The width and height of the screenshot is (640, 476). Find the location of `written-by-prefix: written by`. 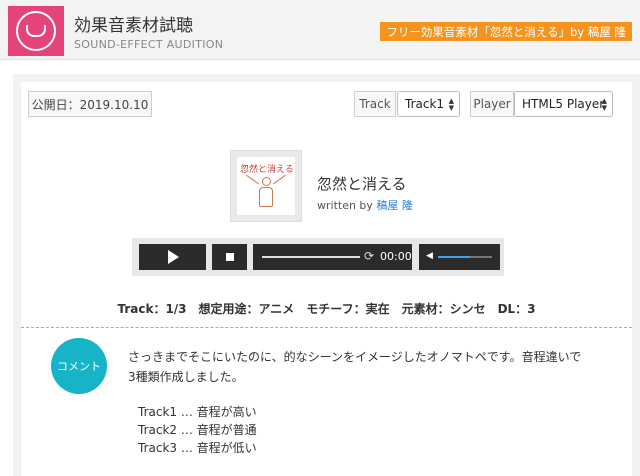

written-by-prefix: written by is located at coordinates (347, 205).